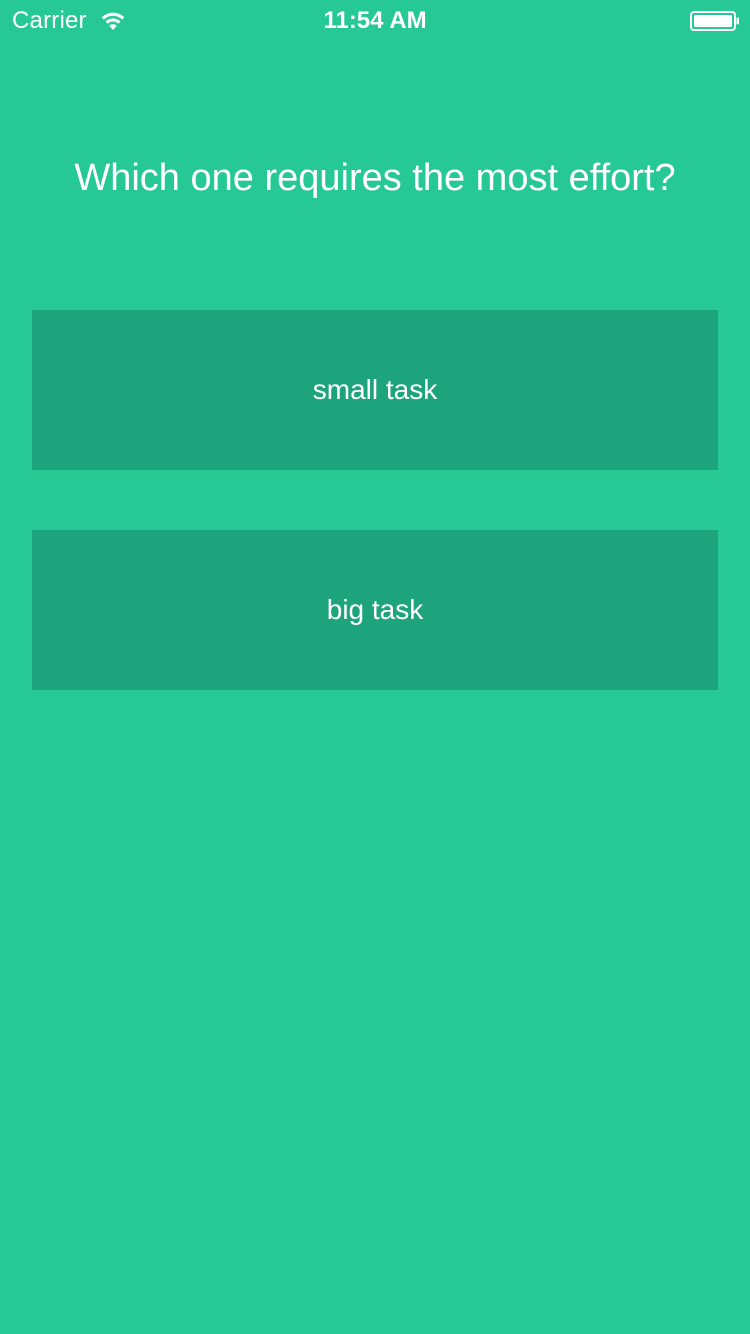  I want to click on answer-button-big-task: big task, so click(375, 610).